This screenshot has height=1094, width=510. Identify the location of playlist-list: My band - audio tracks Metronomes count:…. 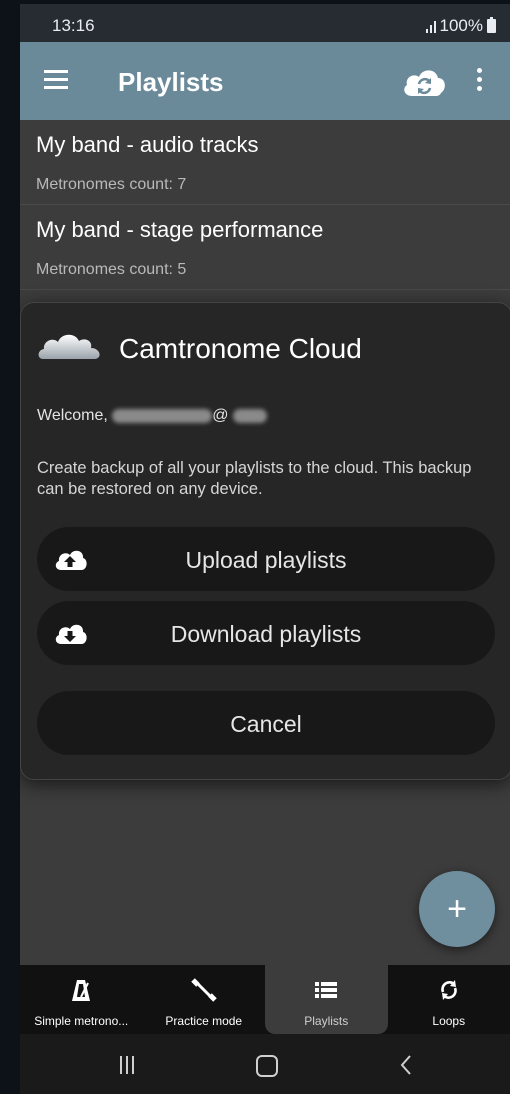
(265, 205).